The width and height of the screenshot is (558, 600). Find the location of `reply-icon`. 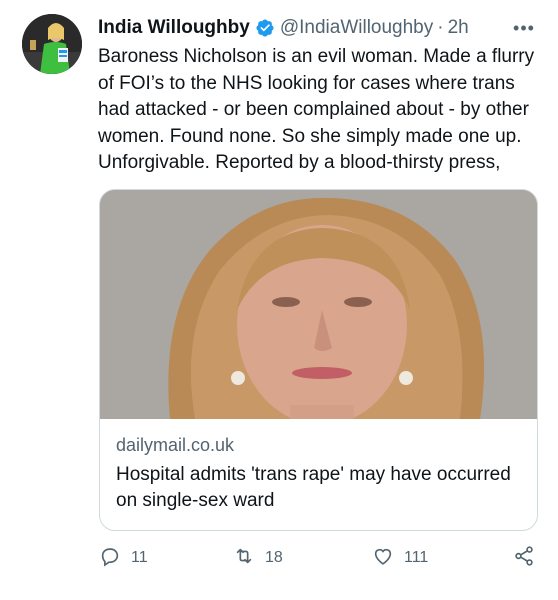

reply-icon is located at coordinates (110, 558).